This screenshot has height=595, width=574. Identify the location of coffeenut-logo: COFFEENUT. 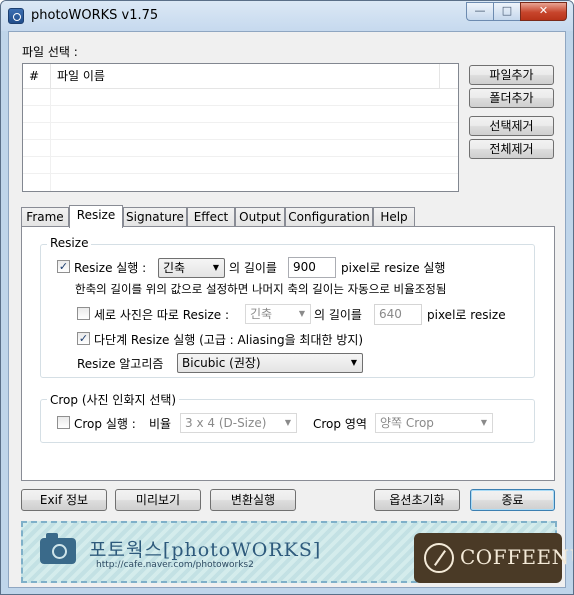
(493, 558).